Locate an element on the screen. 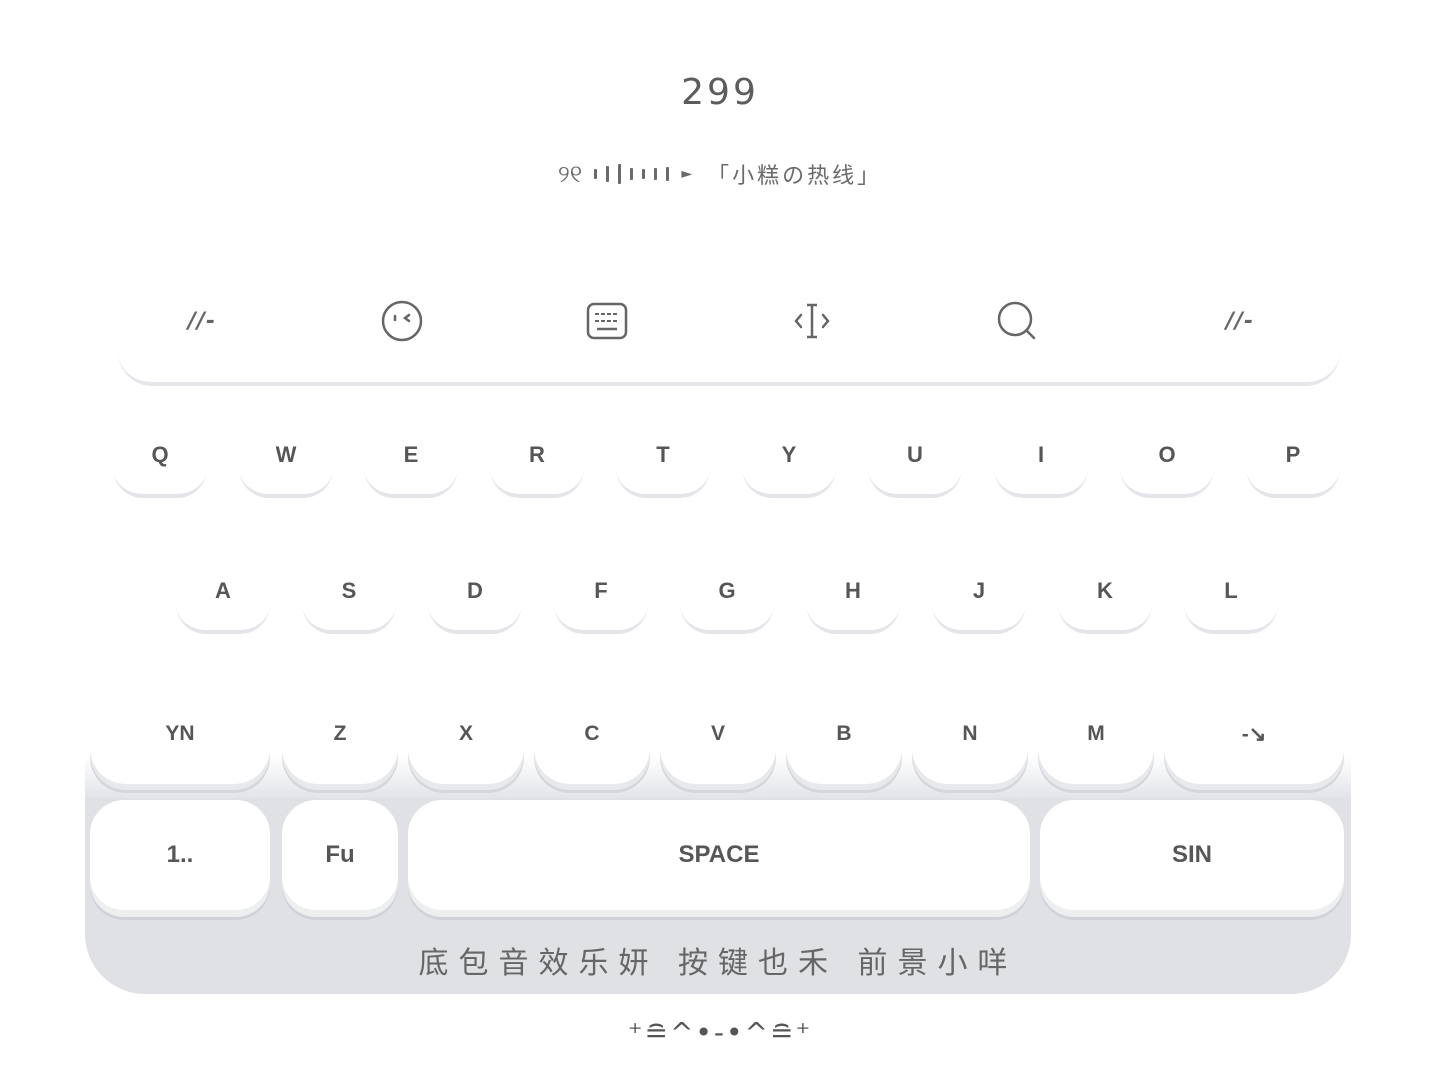  key-o: O is located at coordinates (1167, 455).